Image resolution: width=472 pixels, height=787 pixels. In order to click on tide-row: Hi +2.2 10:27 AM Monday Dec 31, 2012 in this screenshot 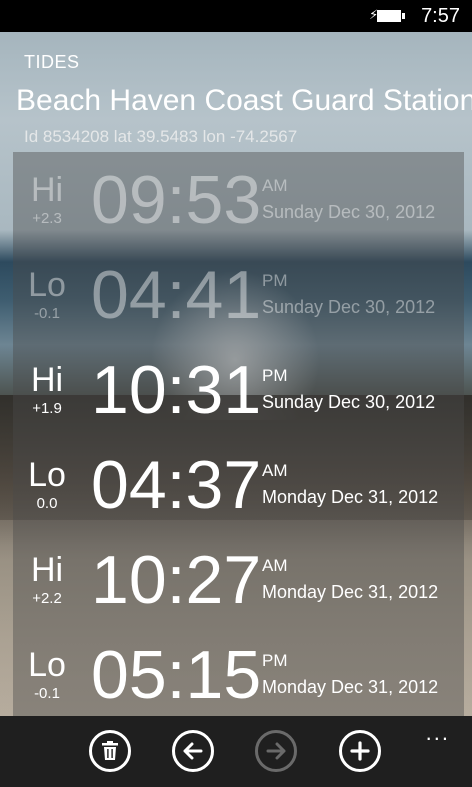, I will do `click(236, 580)`.